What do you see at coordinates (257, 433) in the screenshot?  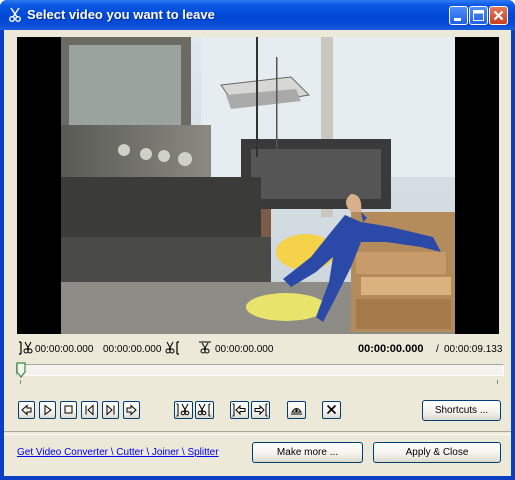 I see `separator-line` at bounding box center [257, 433].